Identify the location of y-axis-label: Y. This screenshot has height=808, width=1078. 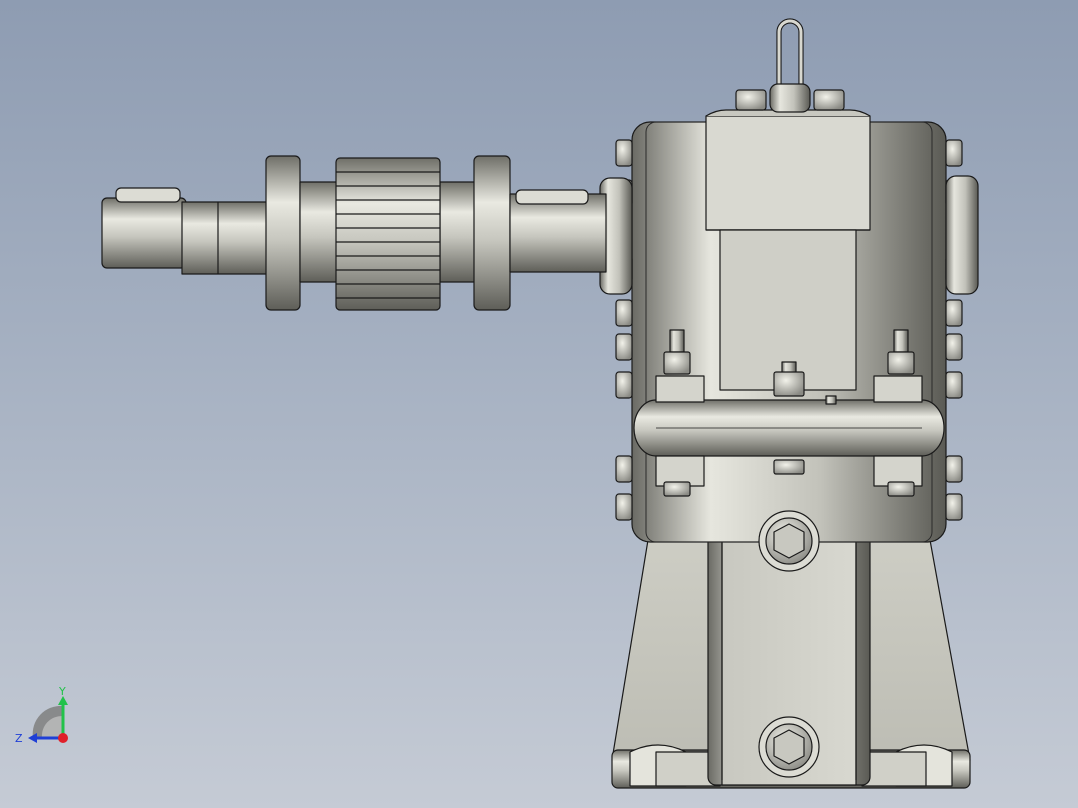
(62, 692).